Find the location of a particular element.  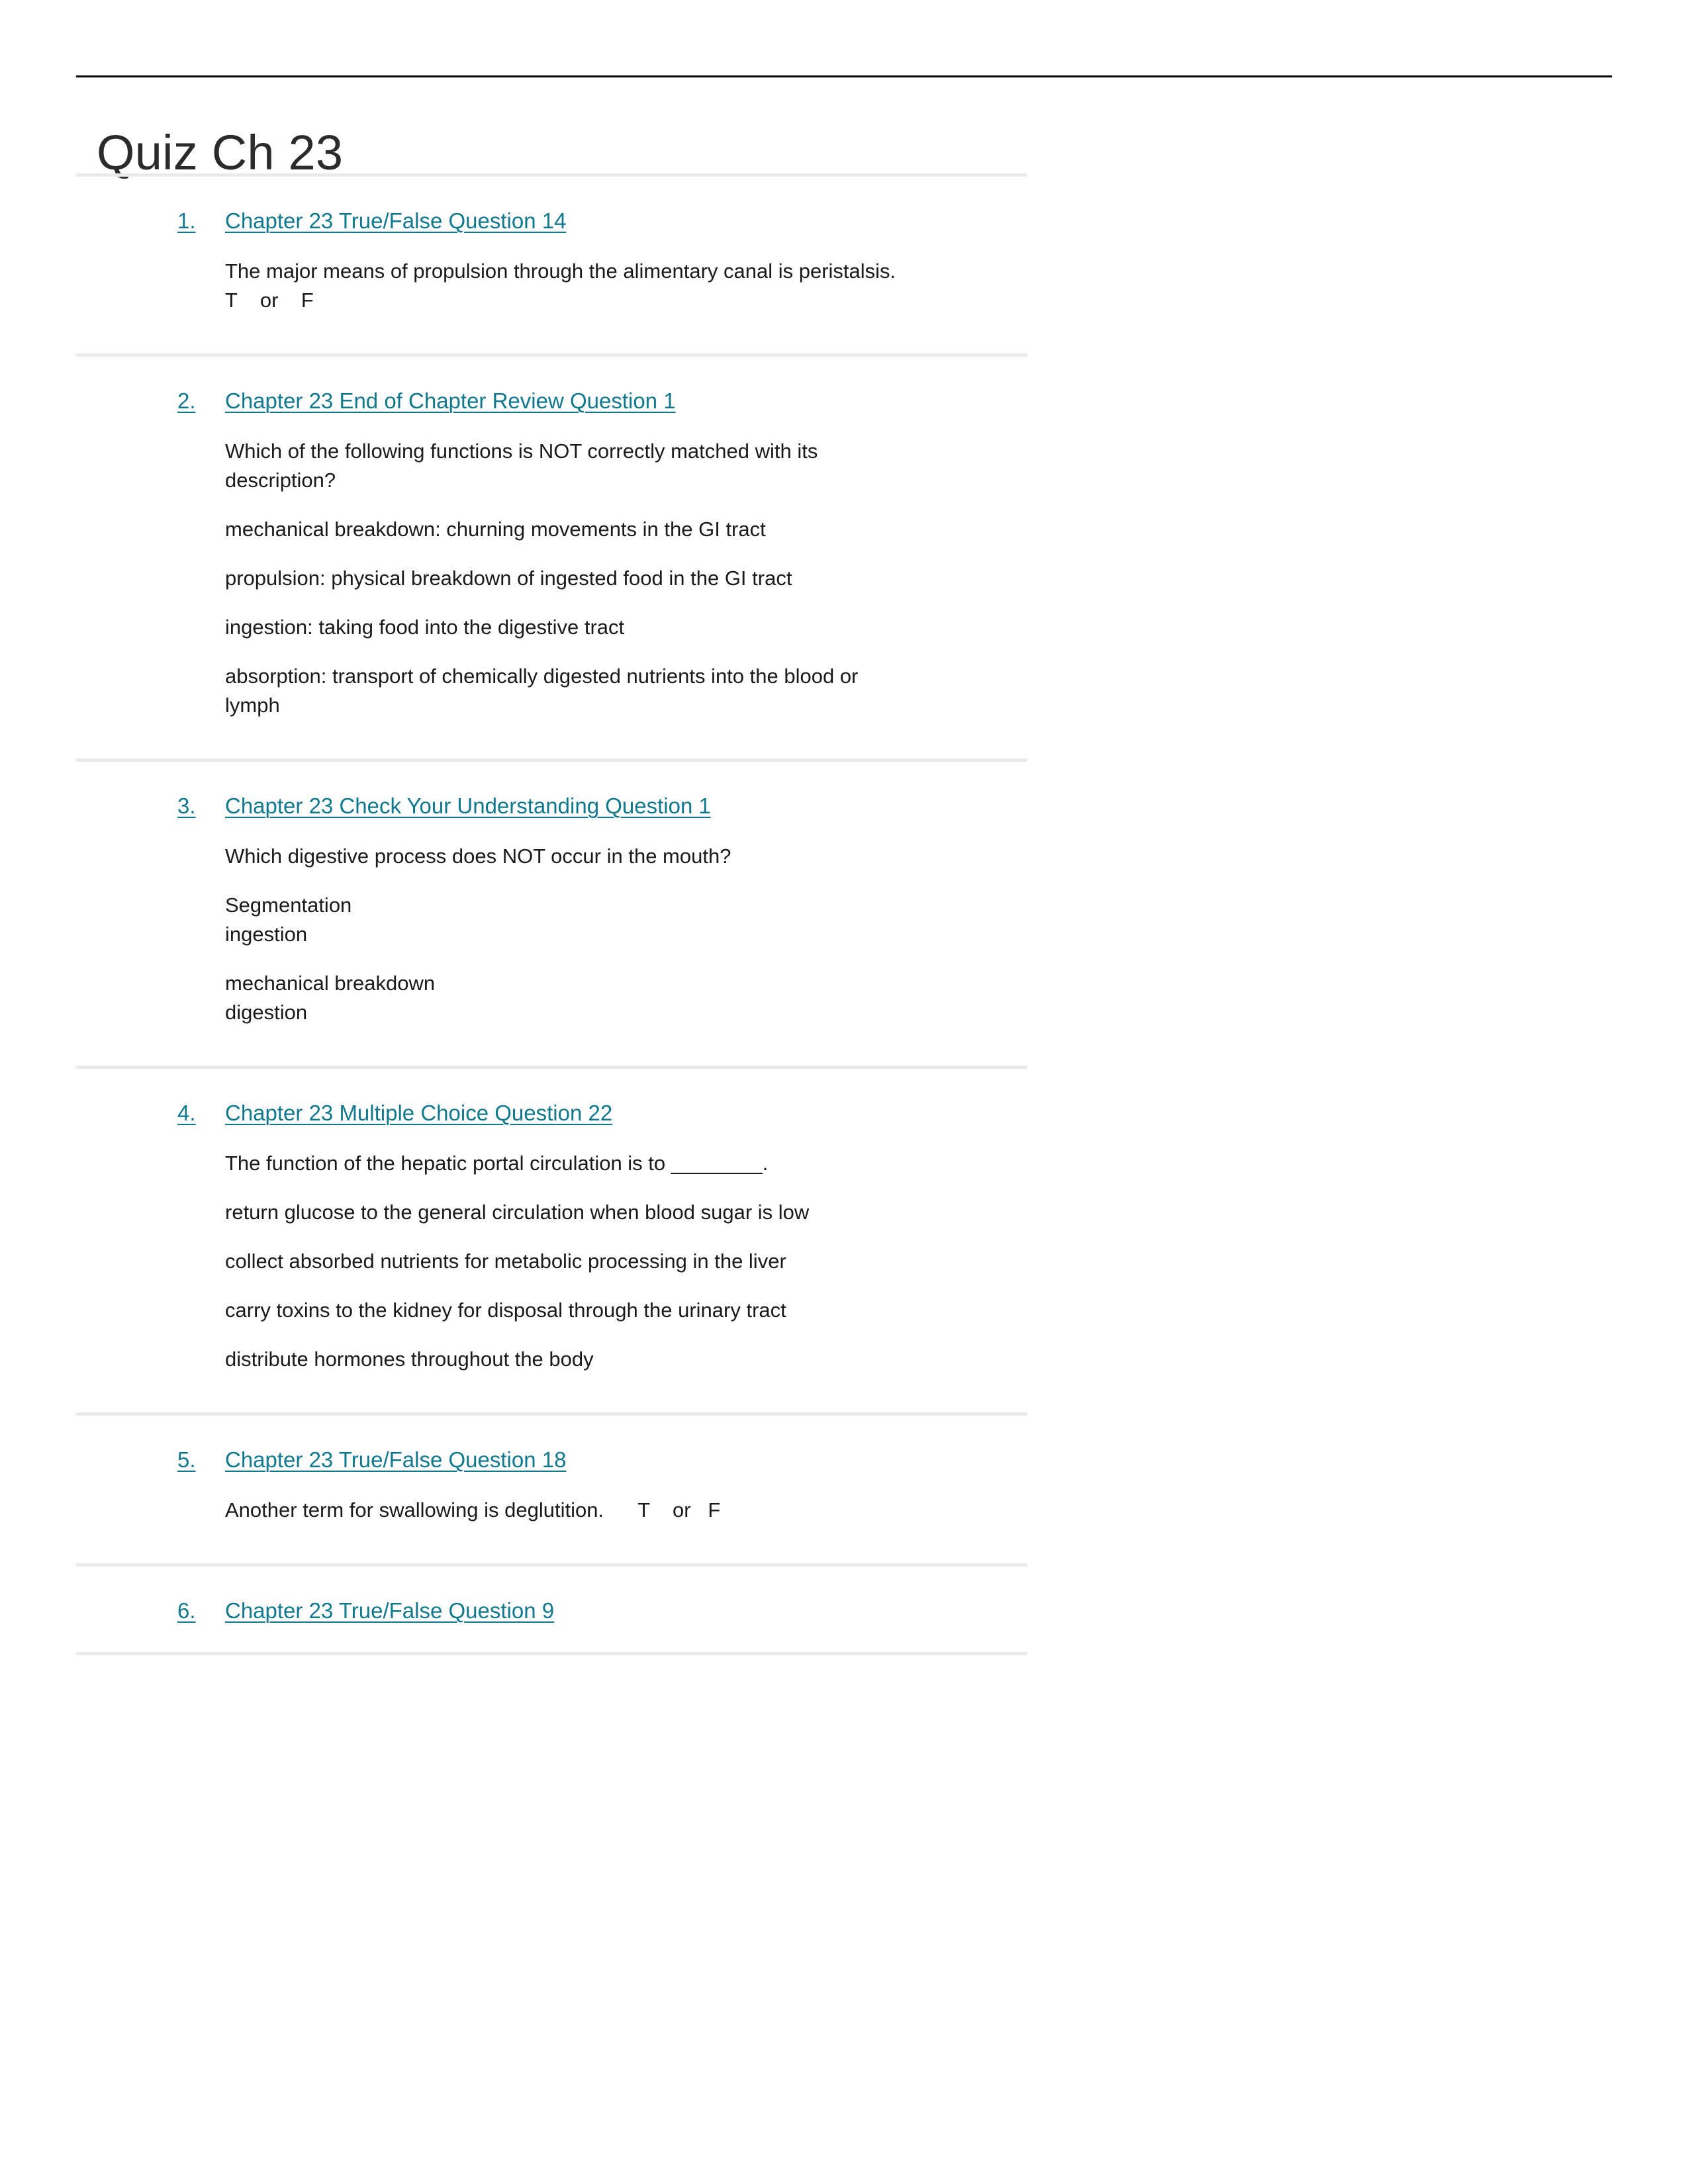

question-link: Chapter 23 Multiple Choice Question 22 is located at coordinates (538, 1113).